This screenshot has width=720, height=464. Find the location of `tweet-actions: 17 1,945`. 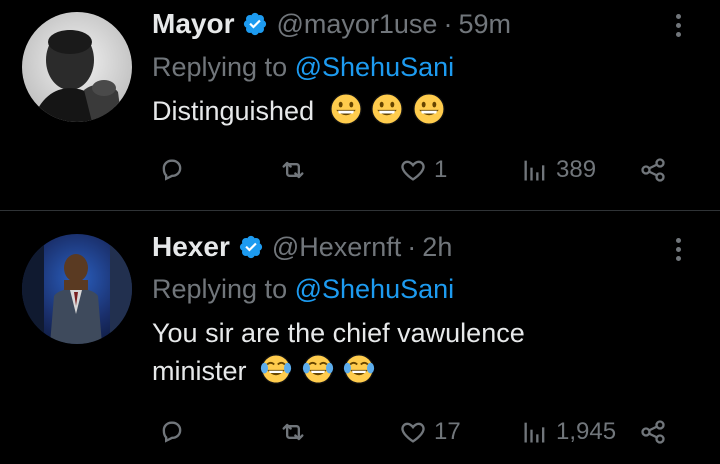

tweet-actions: 17 1,945 is located at coordinates (412, 432).